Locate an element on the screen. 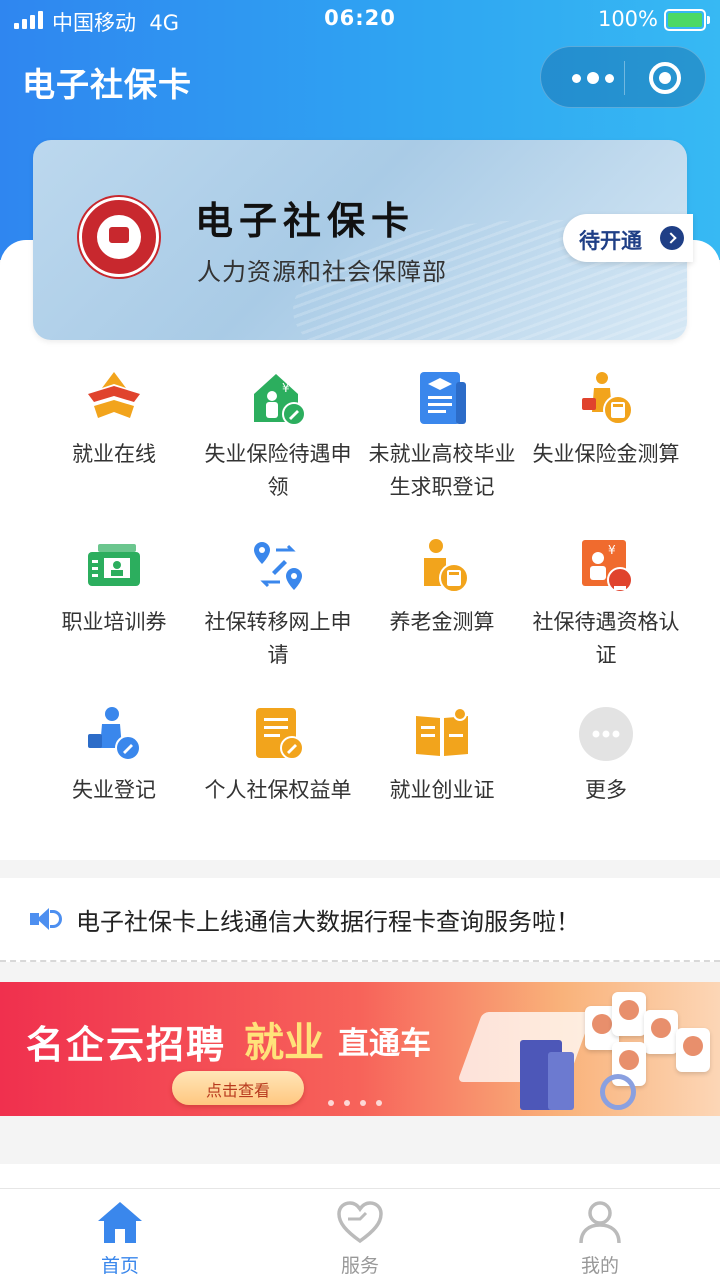 This screenshot has height=1280, width=720. service-item-rights-statement: 个人社保权益单 is located at coordinates (278, 780).